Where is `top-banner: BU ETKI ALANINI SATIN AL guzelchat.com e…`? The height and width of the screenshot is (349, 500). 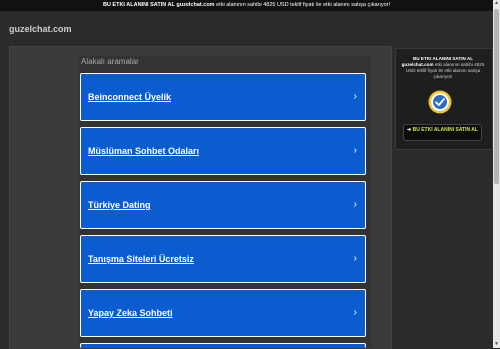
top-banner: BU ETKI ALANINI SATIN AL guzelchat.com e… is located at coordinates (246, 5).